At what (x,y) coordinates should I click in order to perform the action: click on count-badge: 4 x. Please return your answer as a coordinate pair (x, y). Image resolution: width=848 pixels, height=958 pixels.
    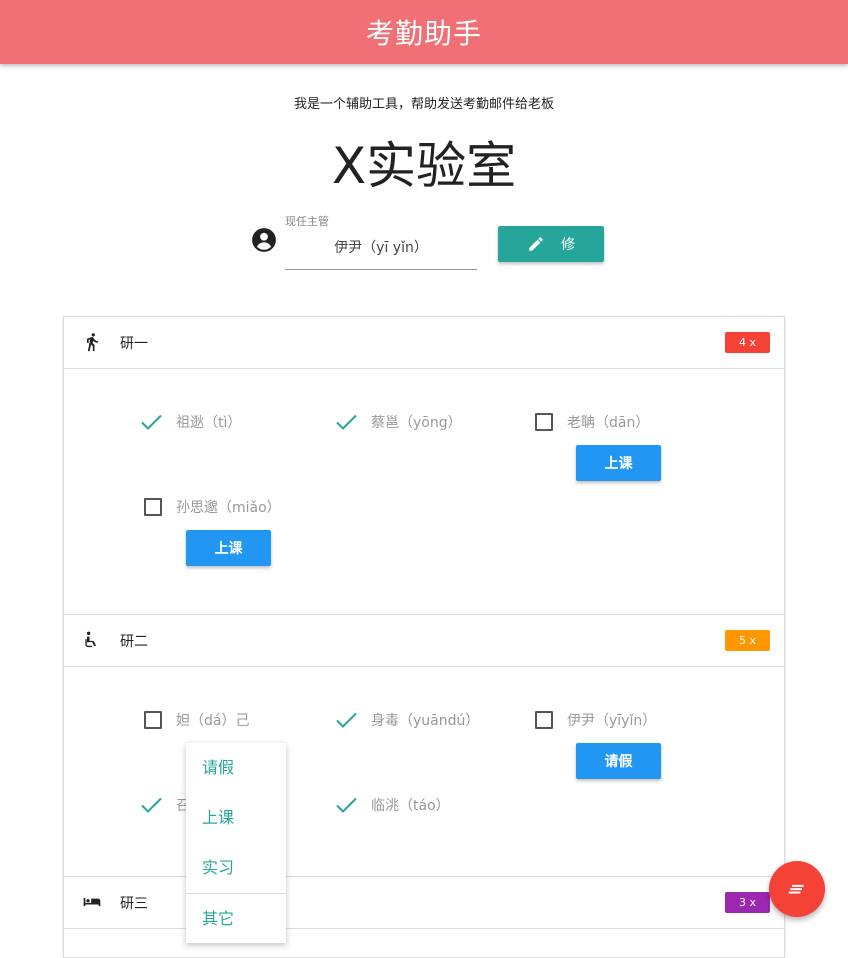
    Looking at the image, I should click on (747, 342).